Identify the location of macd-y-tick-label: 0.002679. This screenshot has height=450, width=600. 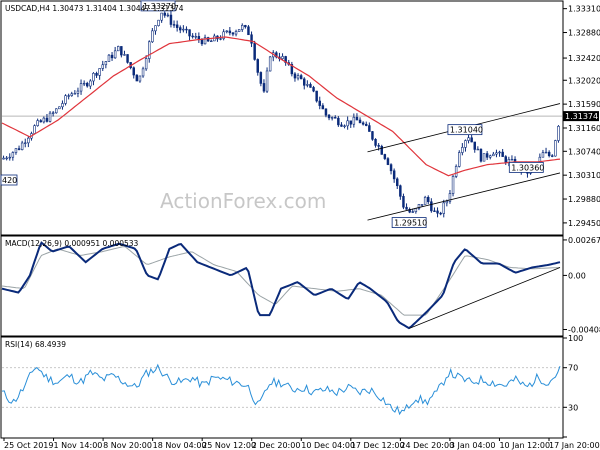
(584, 240).